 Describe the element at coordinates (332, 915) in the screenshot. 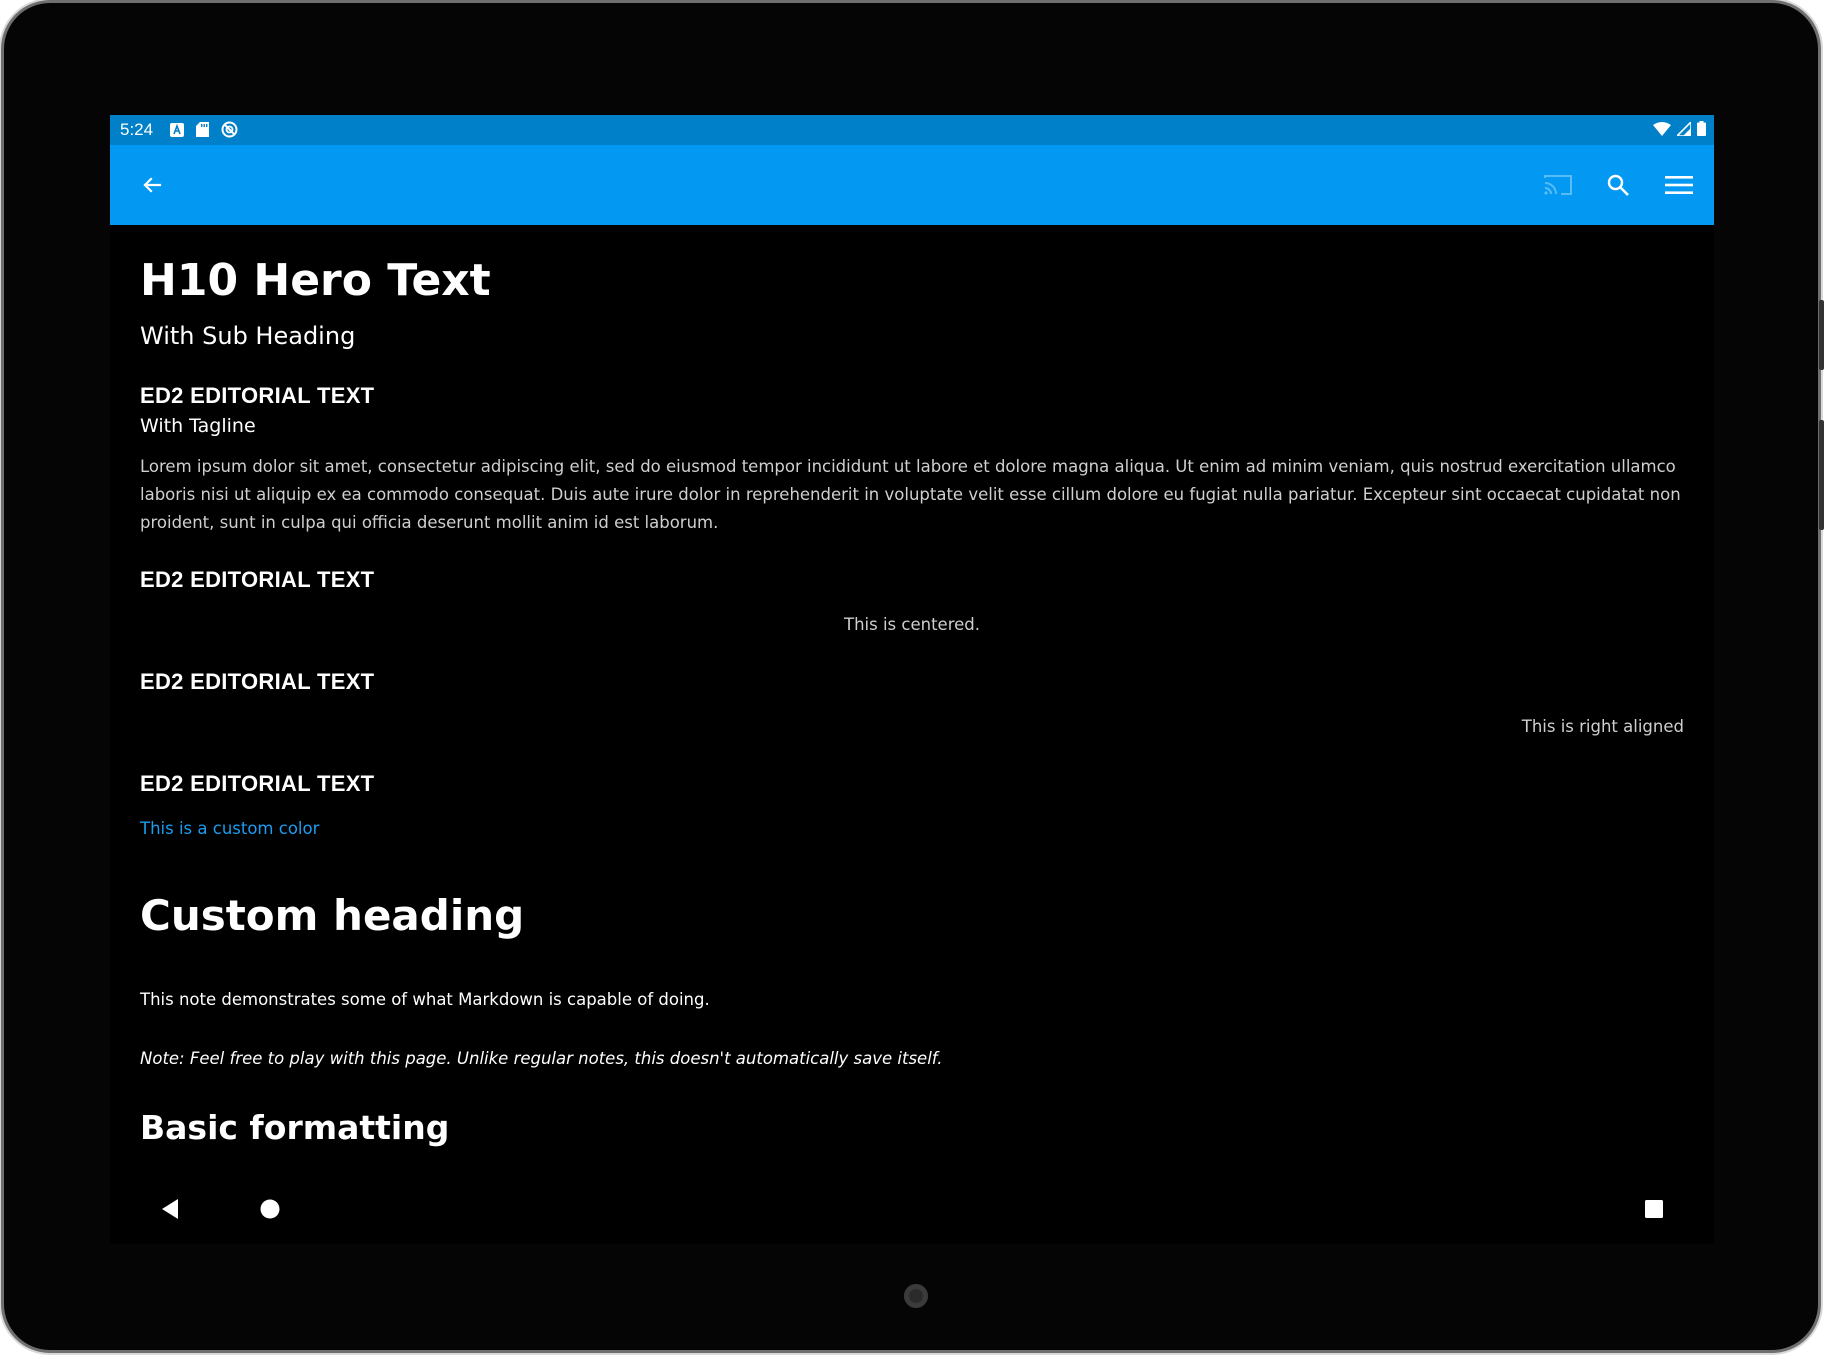

I see `custom-heading: Custom heading` at that location.